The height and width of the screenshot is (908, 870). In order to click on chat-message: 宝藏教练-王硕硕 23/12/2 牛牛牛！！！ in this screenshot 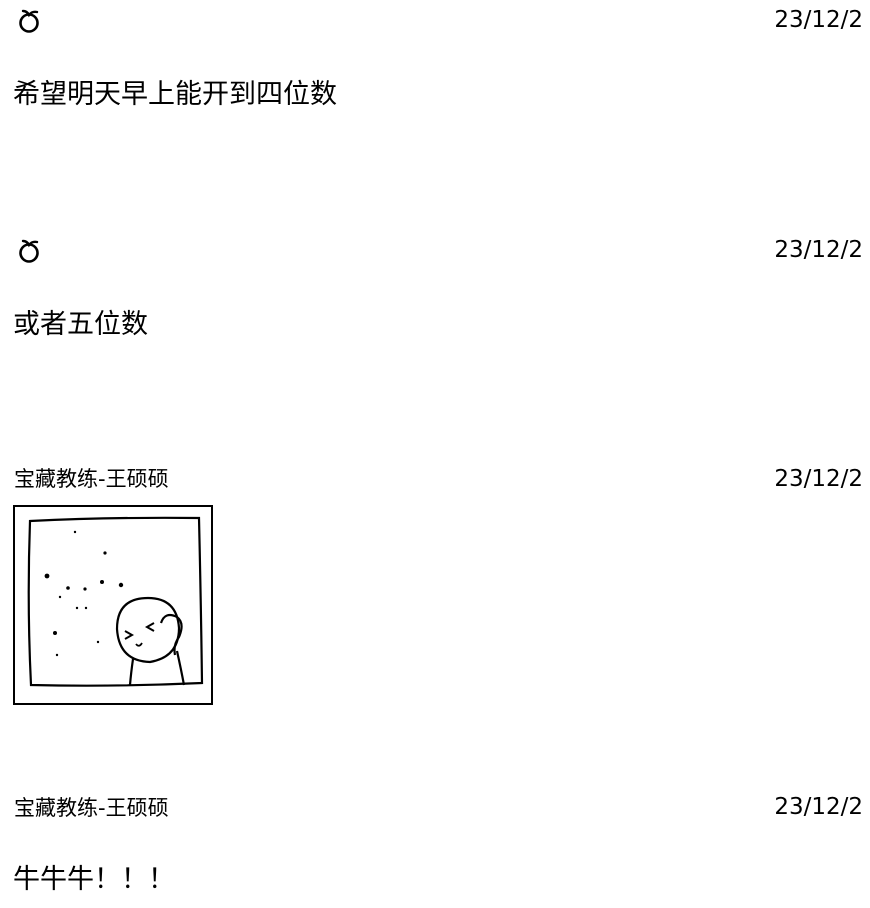, I will do `click(435, 849)`.